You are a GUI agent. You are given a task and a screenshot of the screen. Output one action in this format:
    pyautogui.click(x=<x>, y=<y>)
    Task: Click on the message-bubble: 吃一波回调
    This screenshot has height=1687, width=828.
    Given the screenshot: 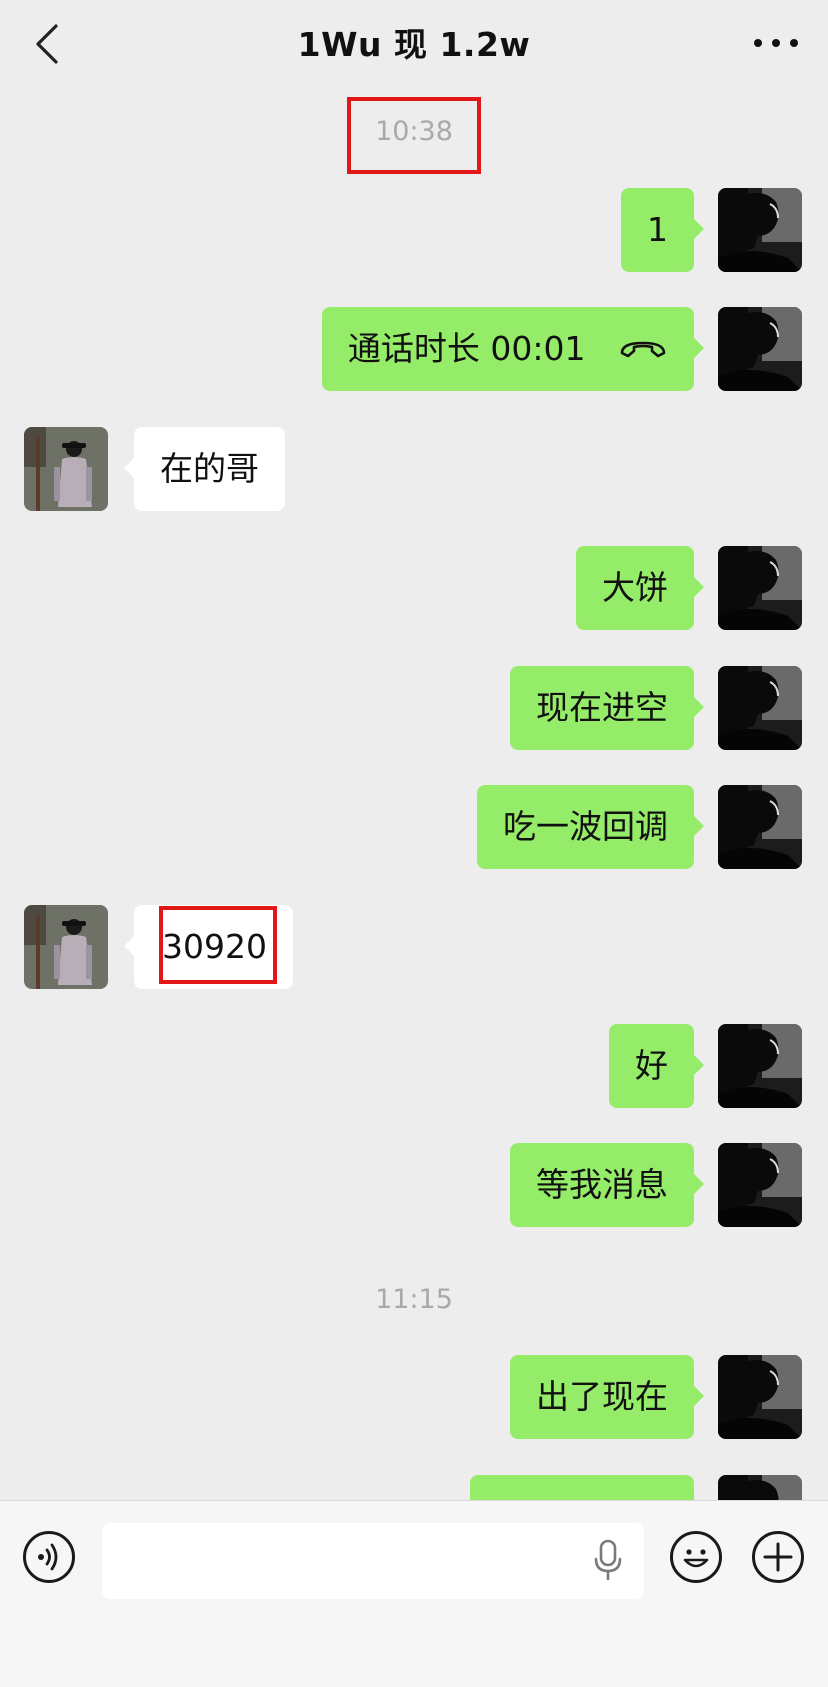 What is the action you would take?
    pyautogui.click(x=590, y=827)
    